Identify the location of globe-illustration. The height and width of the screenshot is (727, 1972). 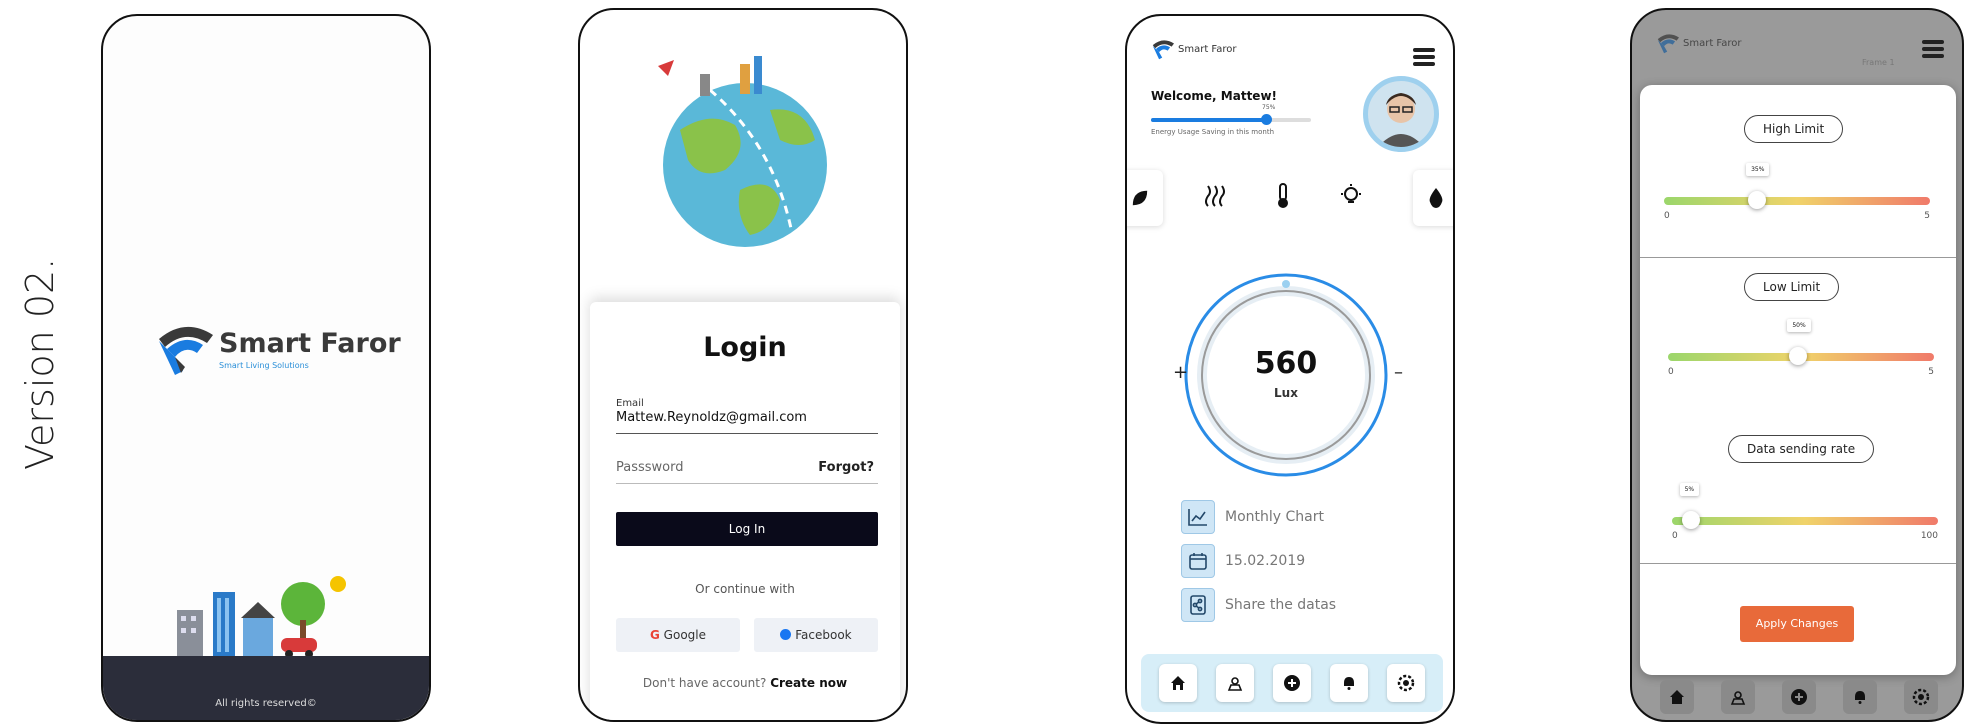
(742, 153).